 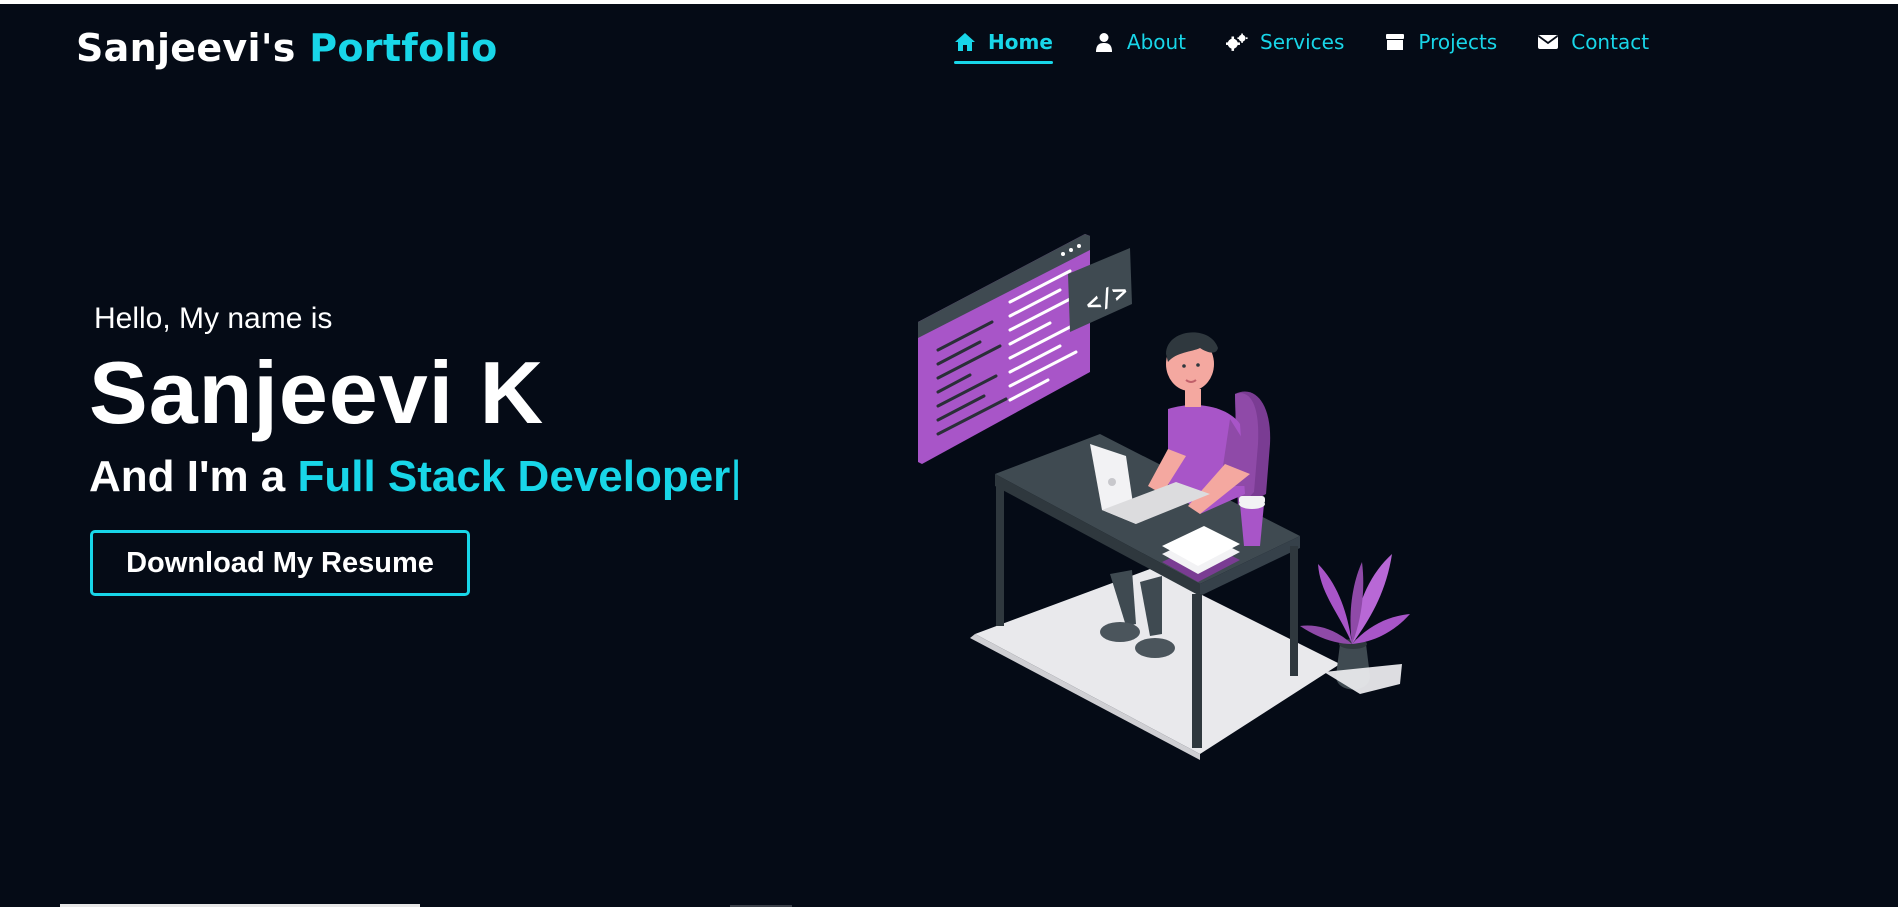 I want to click on hero-greeting: Hello, My name is, so click(x=213, y=318).